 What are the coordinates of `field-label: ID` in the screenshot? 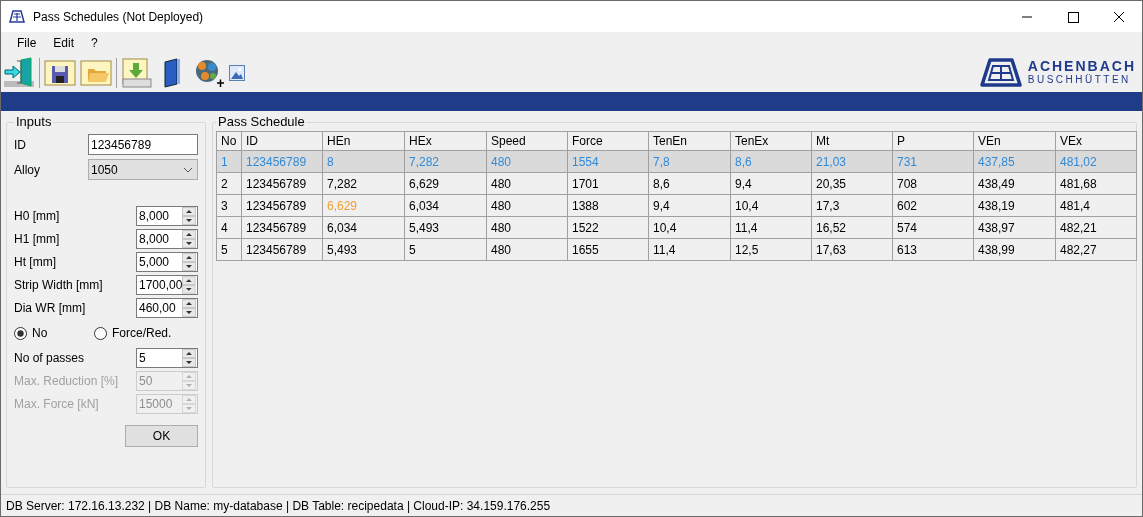 It's located at (20, 145).